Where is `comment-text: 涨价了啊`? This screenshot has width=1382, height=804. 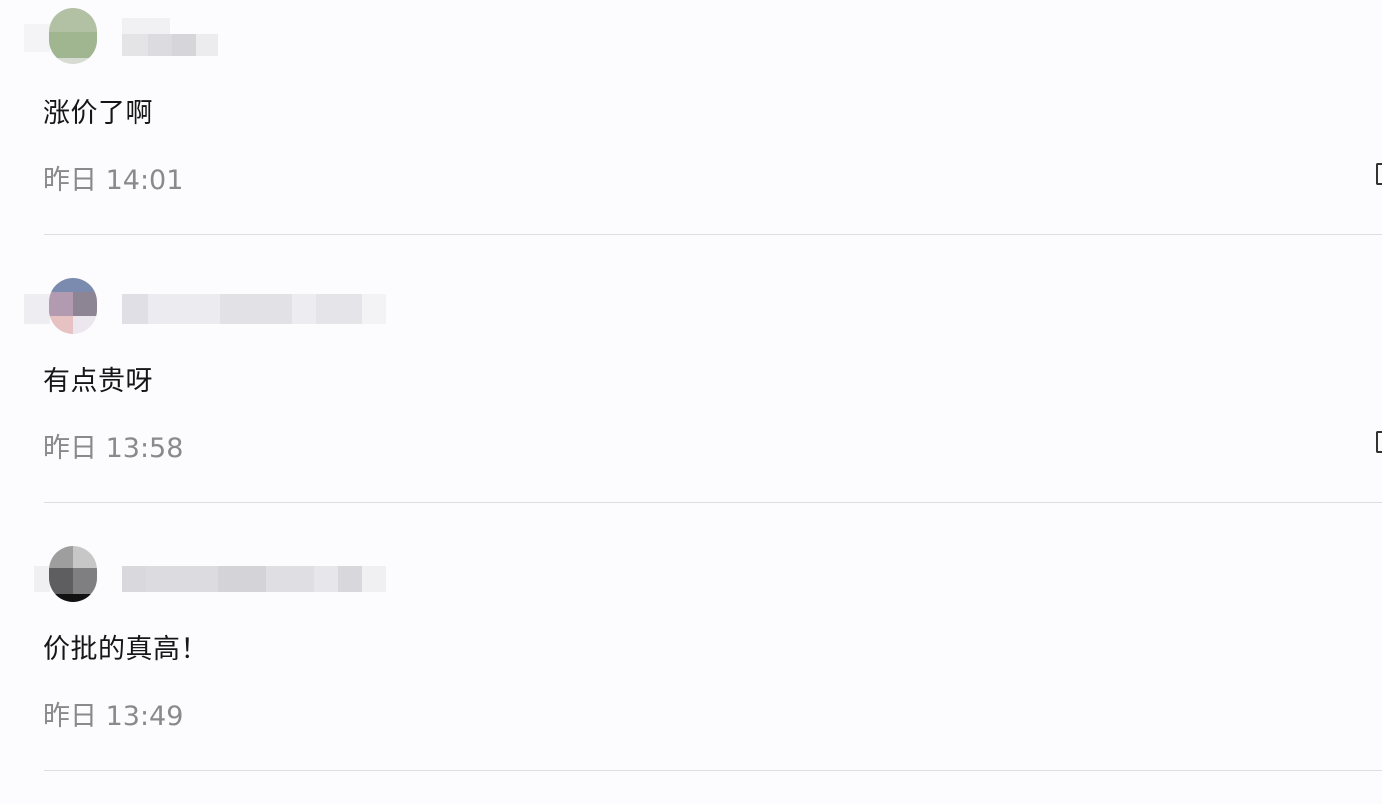 comment-text: 涨价了啊 is located at coordinates (98, 113).